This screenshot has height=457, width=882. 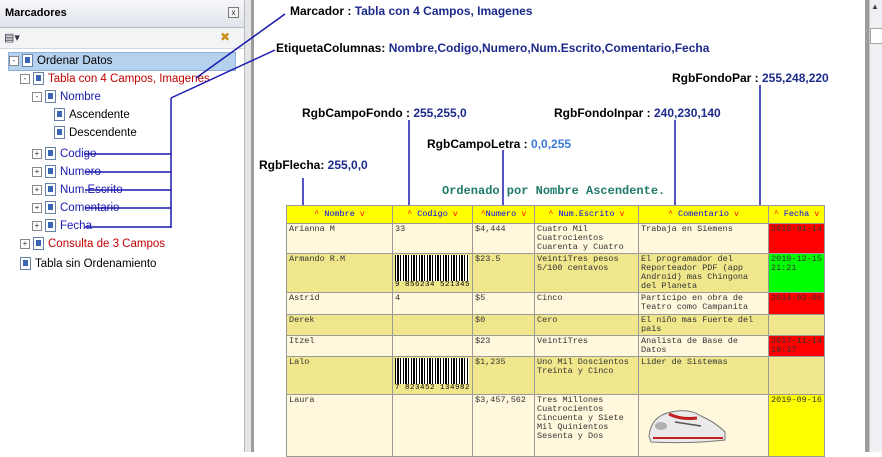 What do you see at coordinates (433, 388) in the screenshot?
I see `barcode-number: 7 823452 134982` at bounding box center [433, 388].